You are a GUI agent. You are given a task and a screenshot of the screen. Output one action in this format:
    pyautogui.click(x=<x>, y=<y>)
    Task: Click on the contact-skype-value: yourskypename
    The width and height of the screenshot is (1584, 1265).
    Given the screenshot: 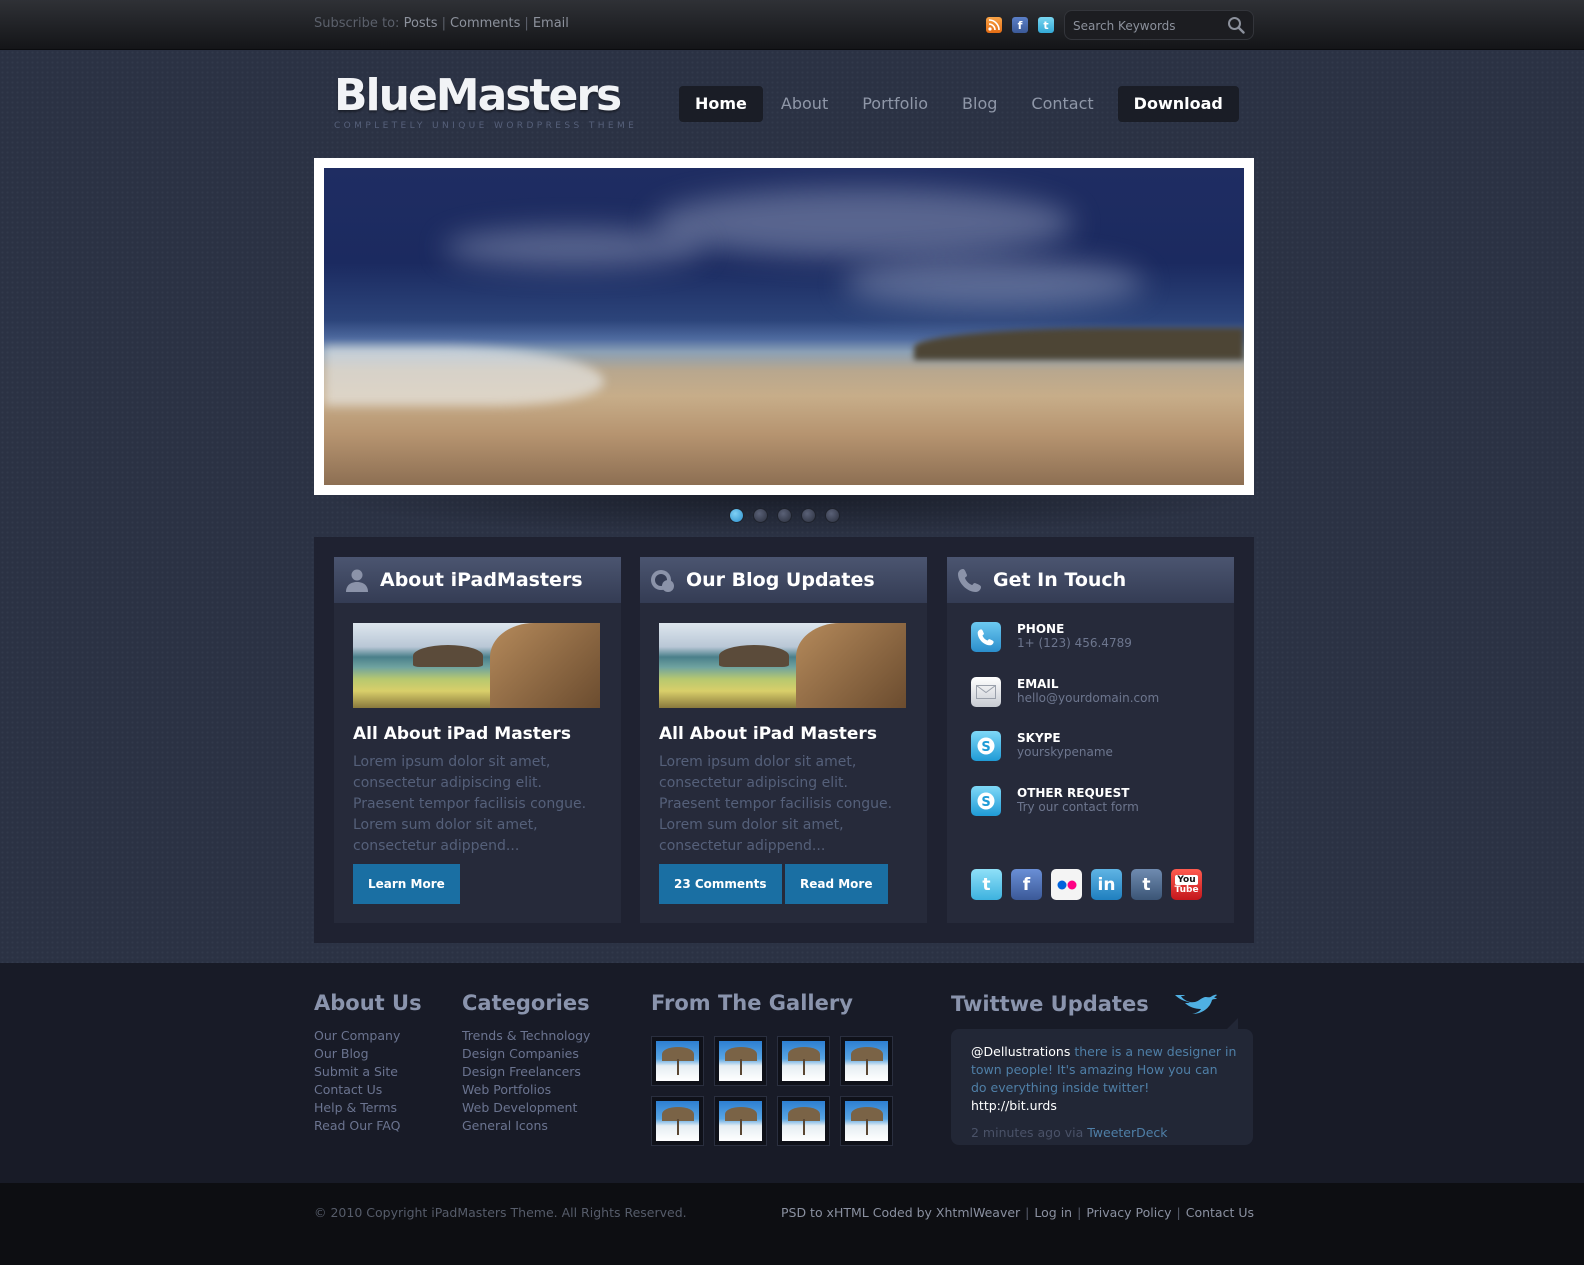 What is the action you would take?
    pyautogui.click(x=1065, y=752)
    